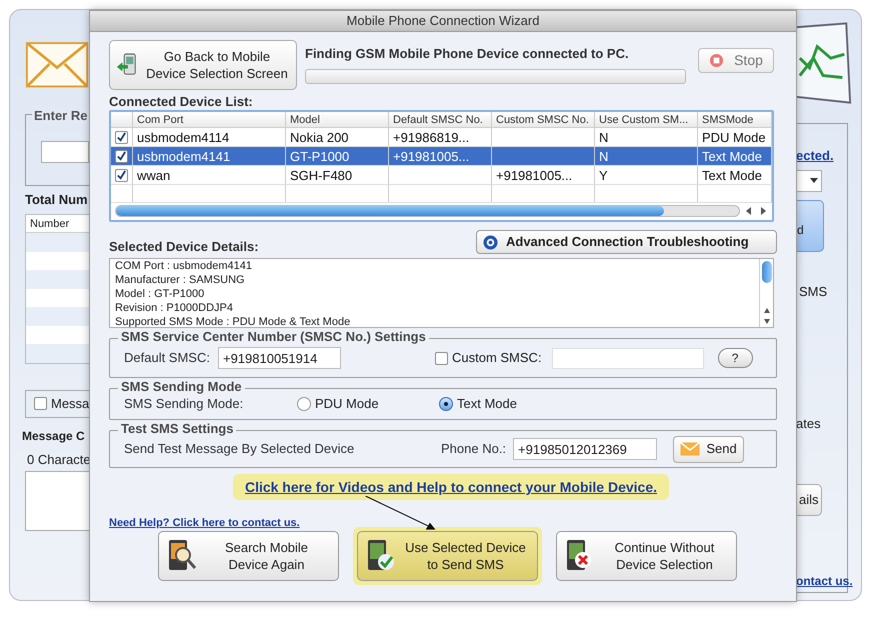 This screenshot has height=629, width=870. Describe the element at coordinates (814, 180) in the screenshot. I see `caret-icon` at that location.